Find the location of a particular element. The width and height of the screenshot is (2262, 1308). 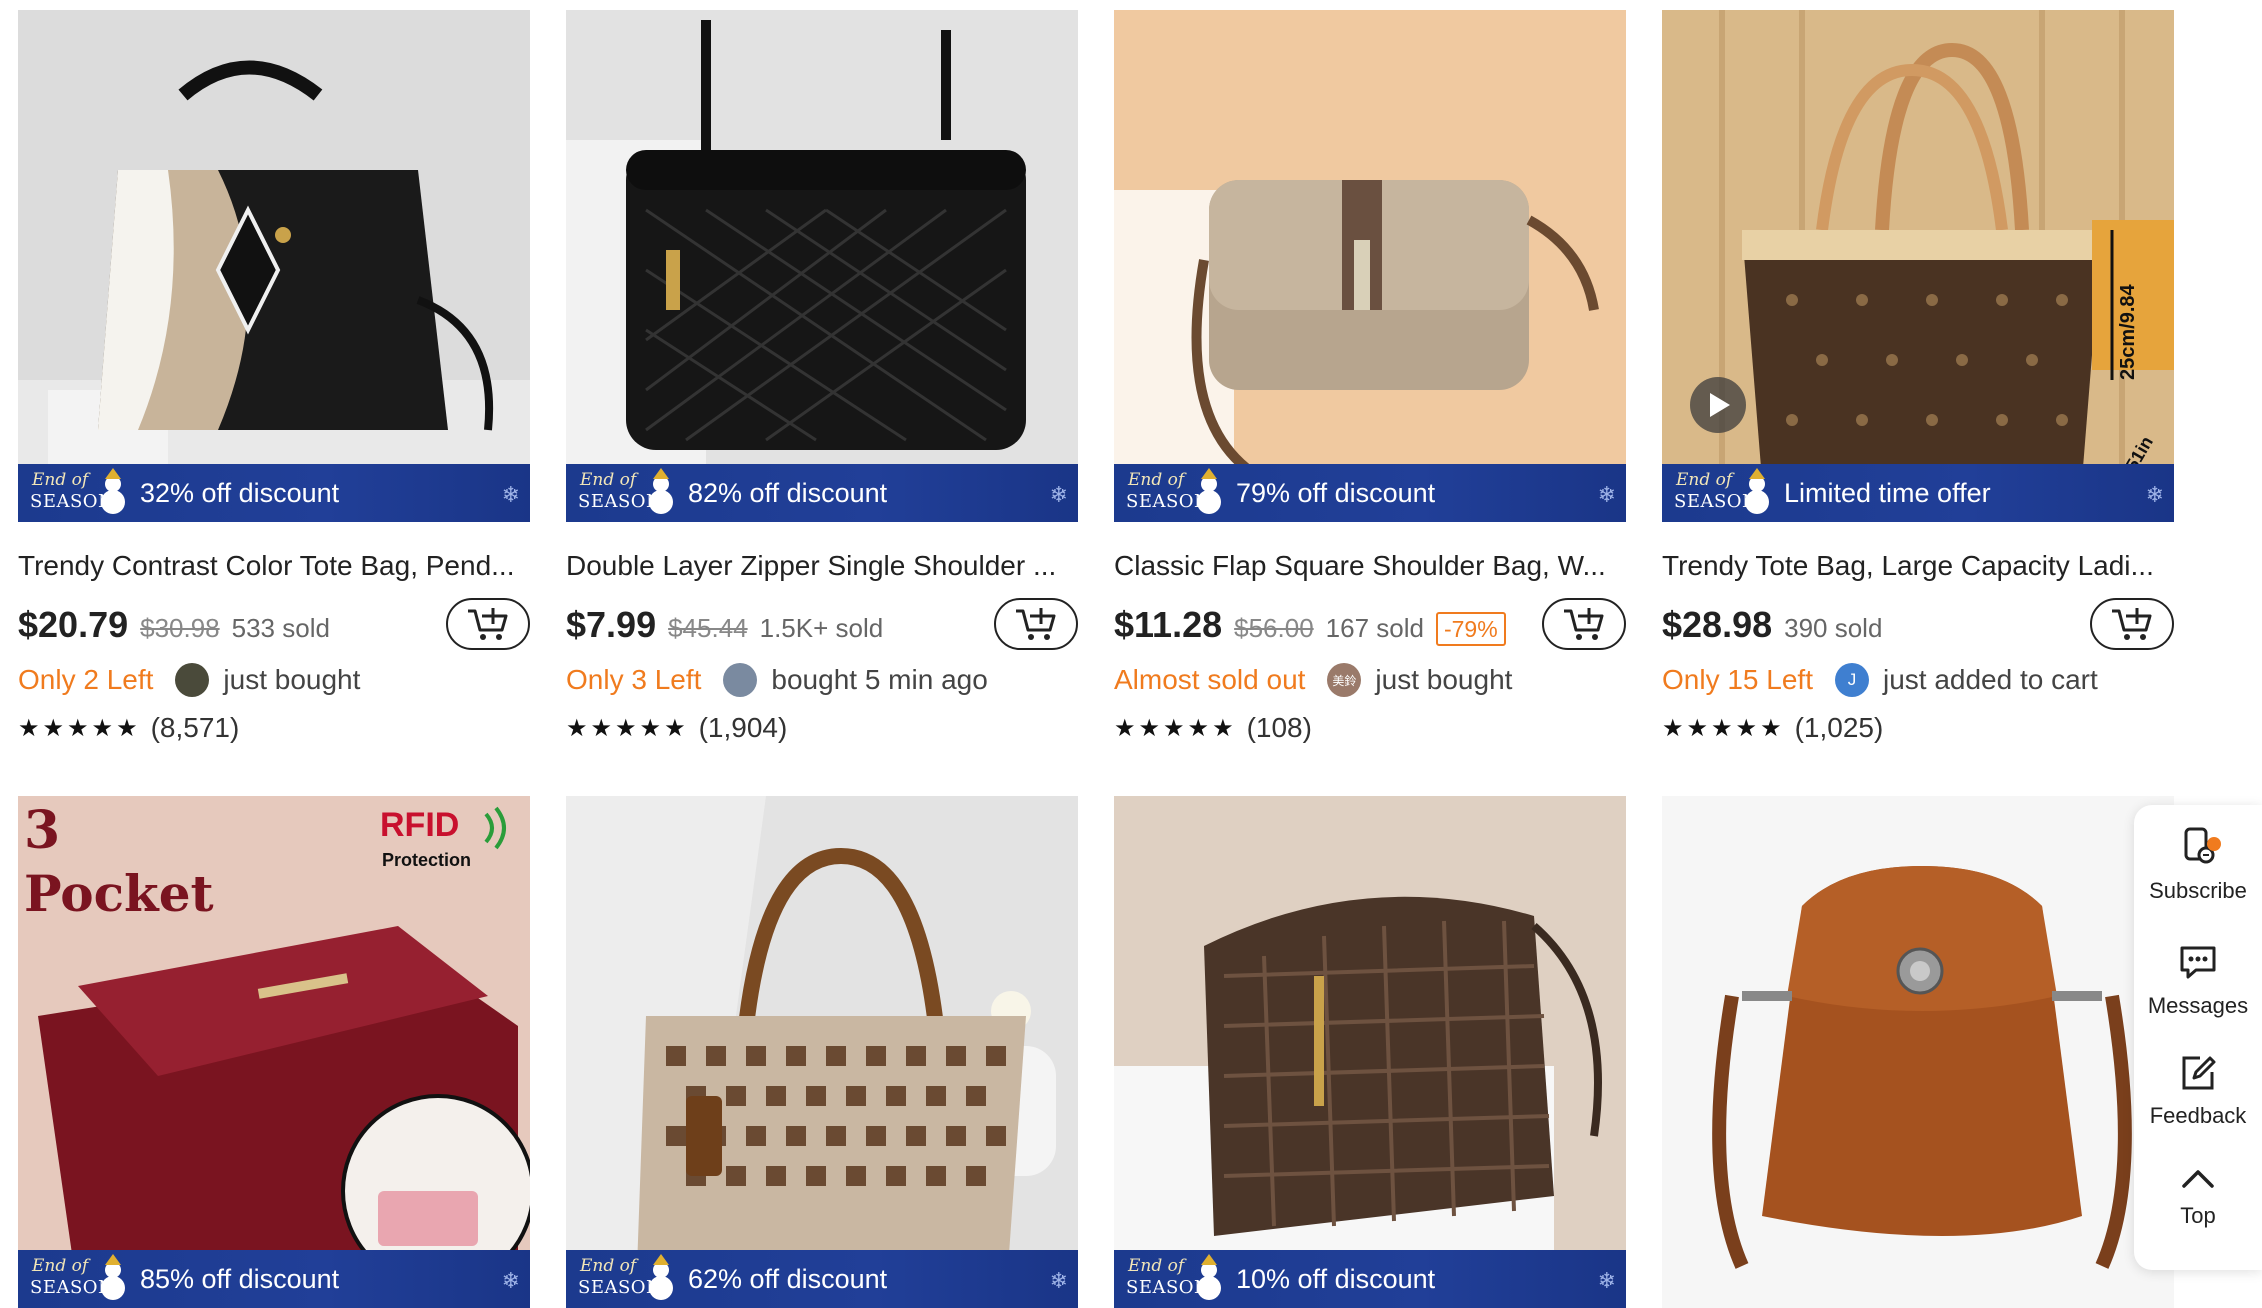

product-image is located at coordinates (1918, 1052).